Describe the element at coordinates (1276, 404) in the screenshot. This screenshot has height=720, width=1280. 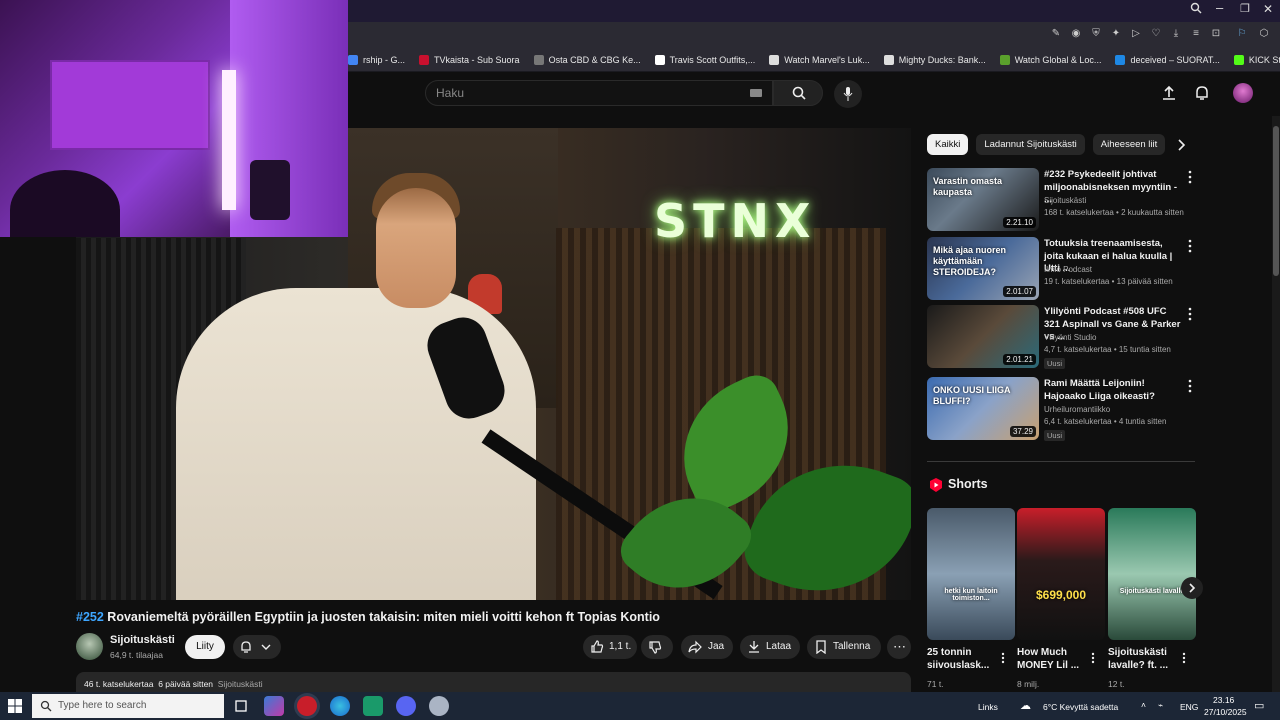
I see `page-scrollbar` at that location.